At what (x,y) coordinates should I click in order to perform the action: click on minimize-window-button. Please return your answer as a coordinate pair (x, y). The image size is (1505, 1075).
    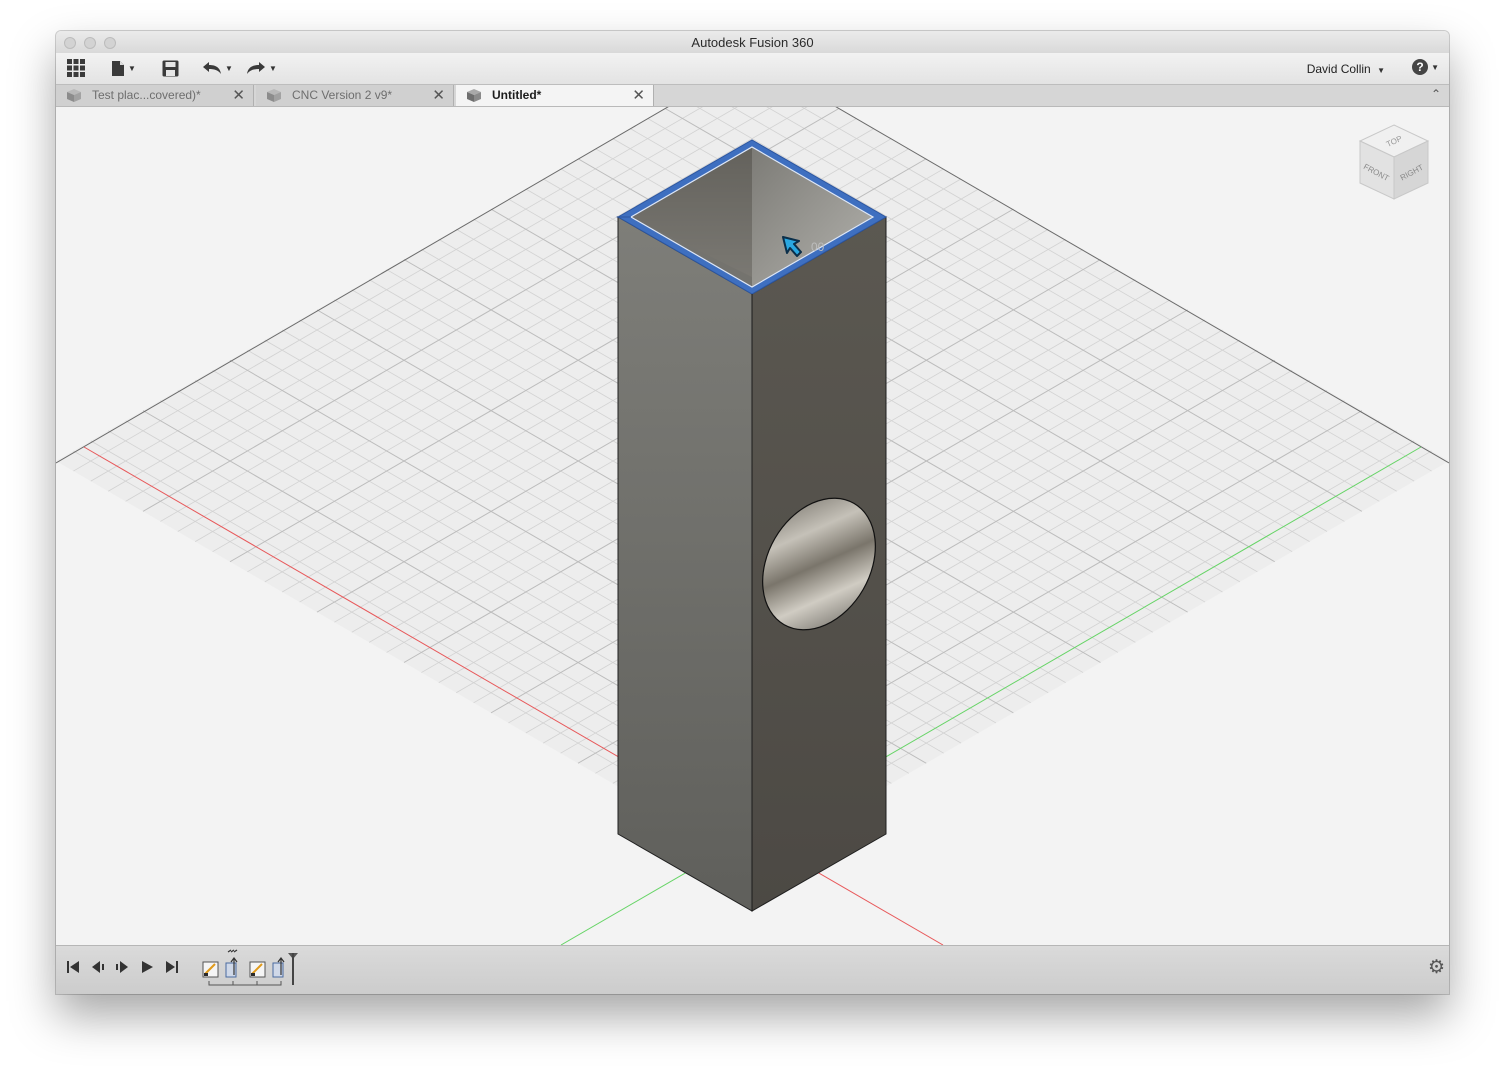
    Looking at the image, I should click on (90, 43).